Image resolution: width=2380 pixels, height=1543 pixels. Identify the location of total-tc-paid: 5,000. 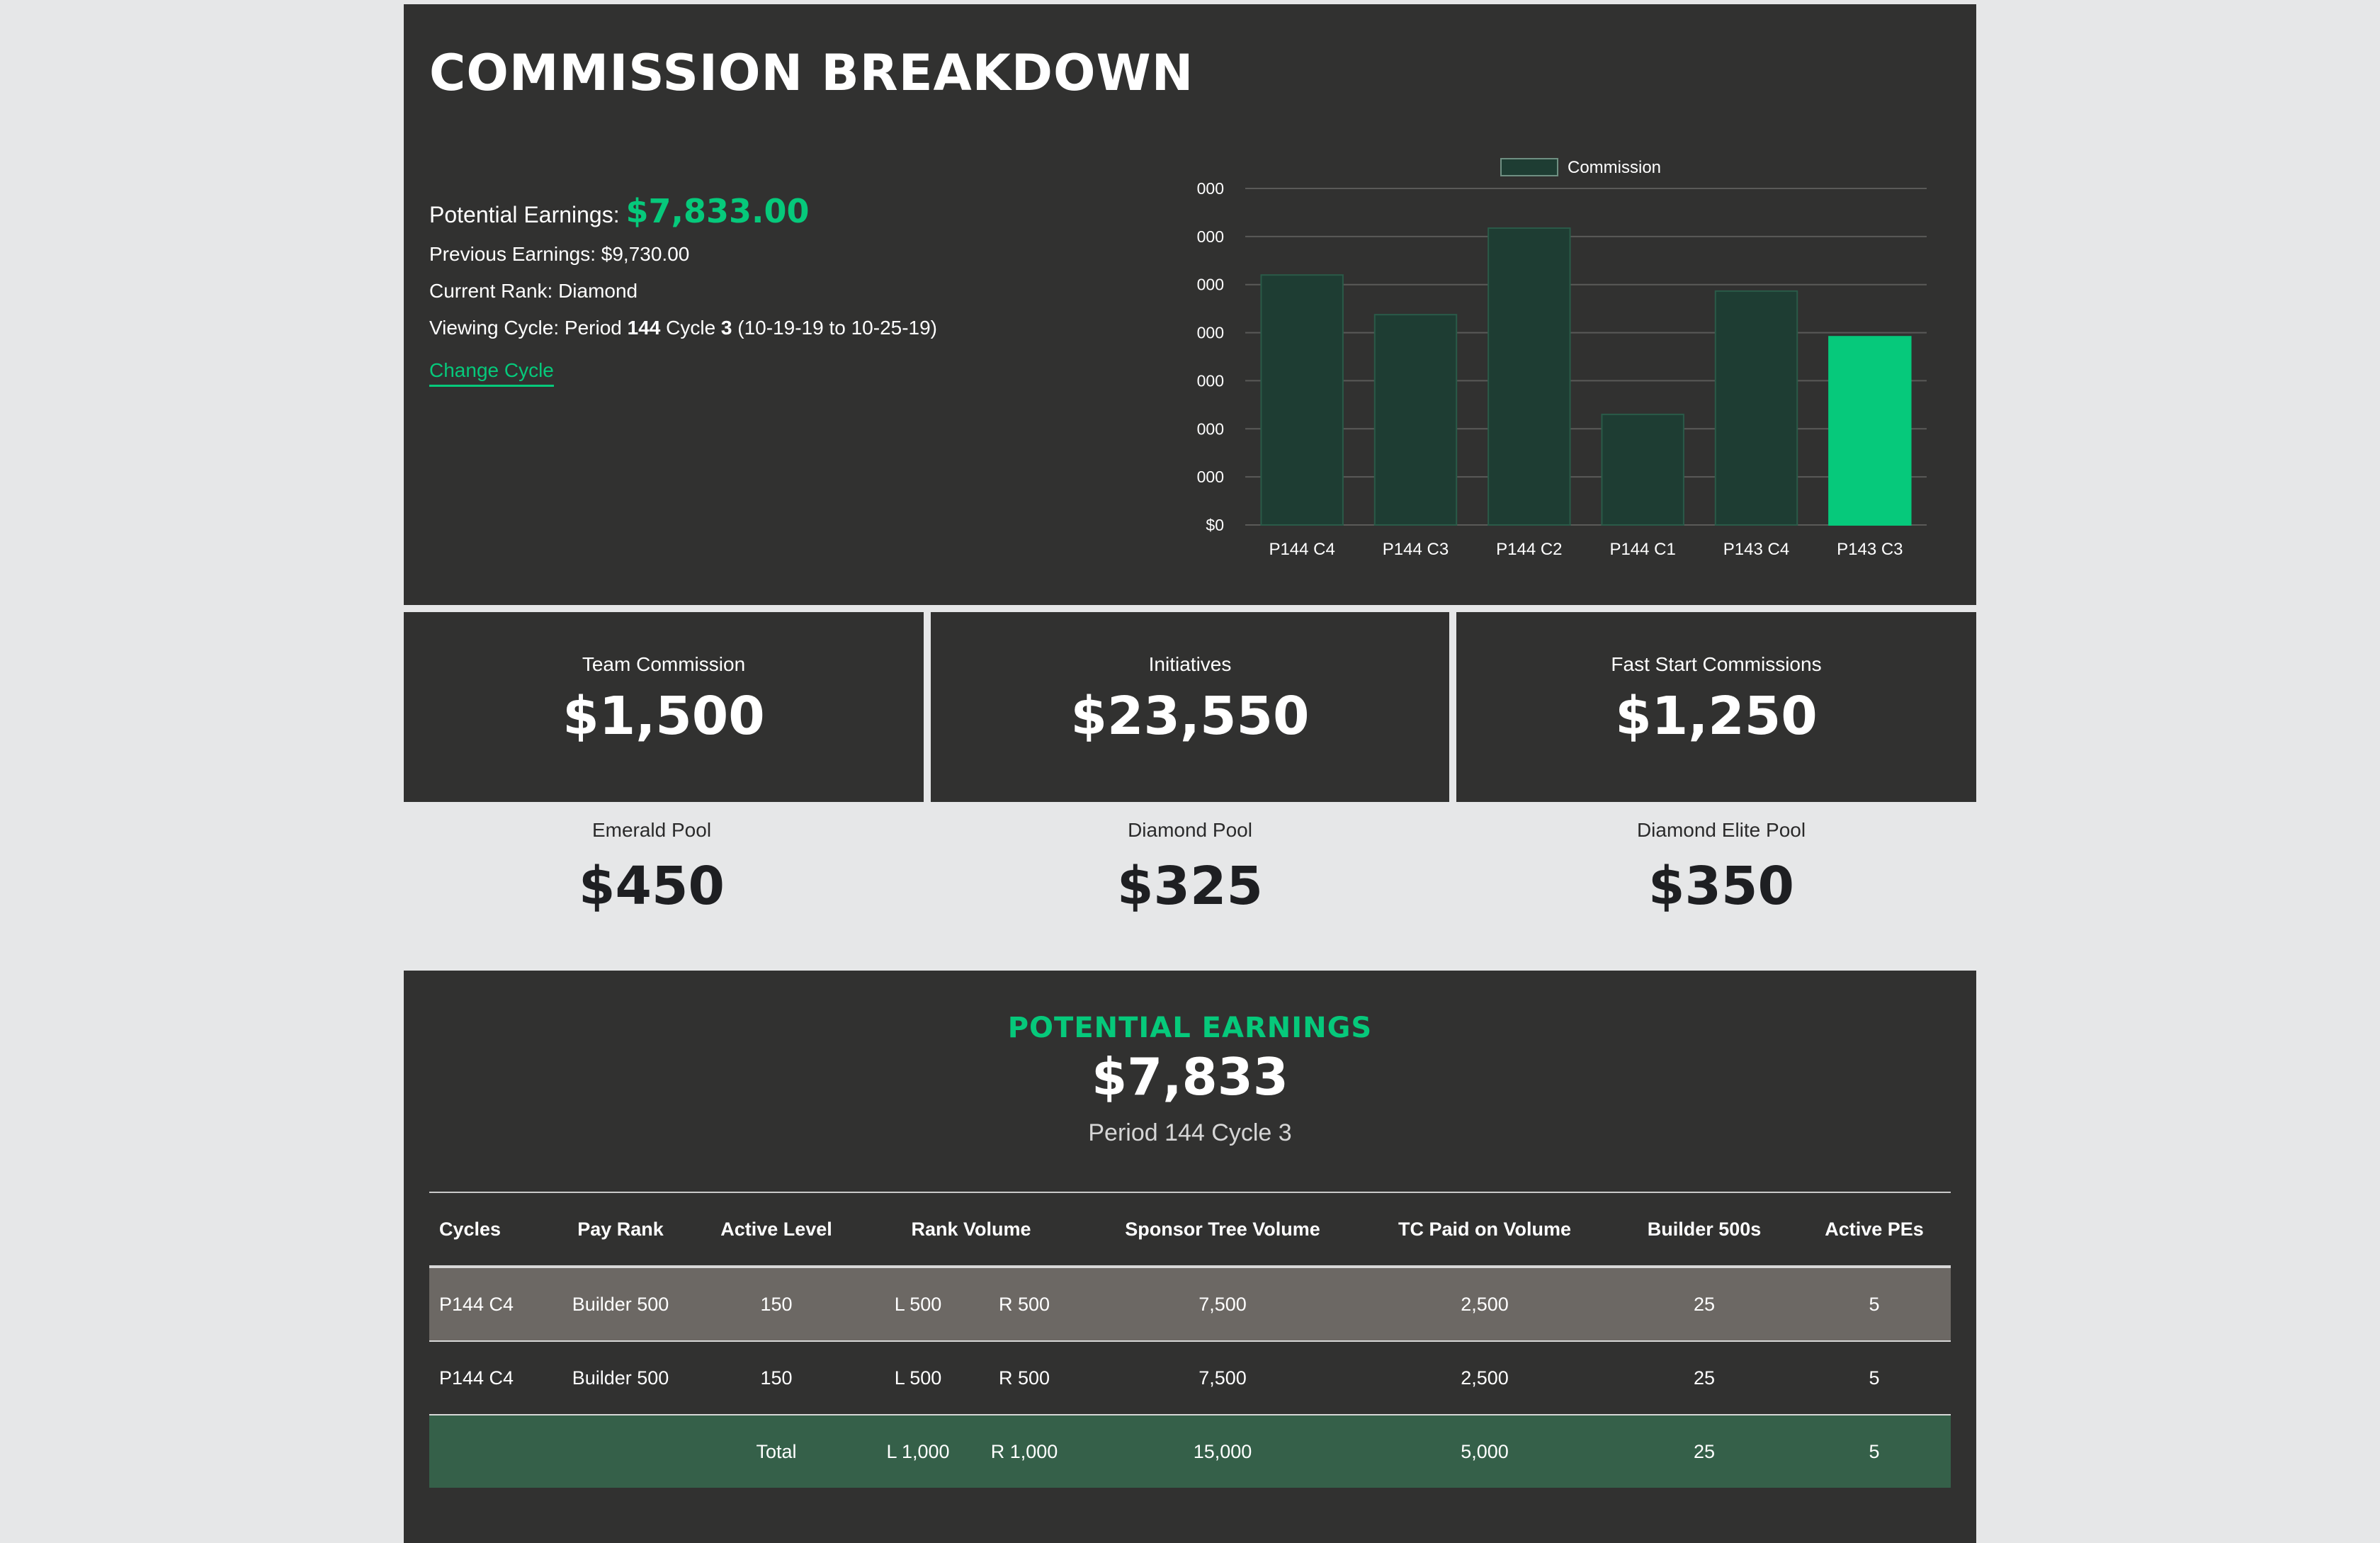
(1485, 1451).